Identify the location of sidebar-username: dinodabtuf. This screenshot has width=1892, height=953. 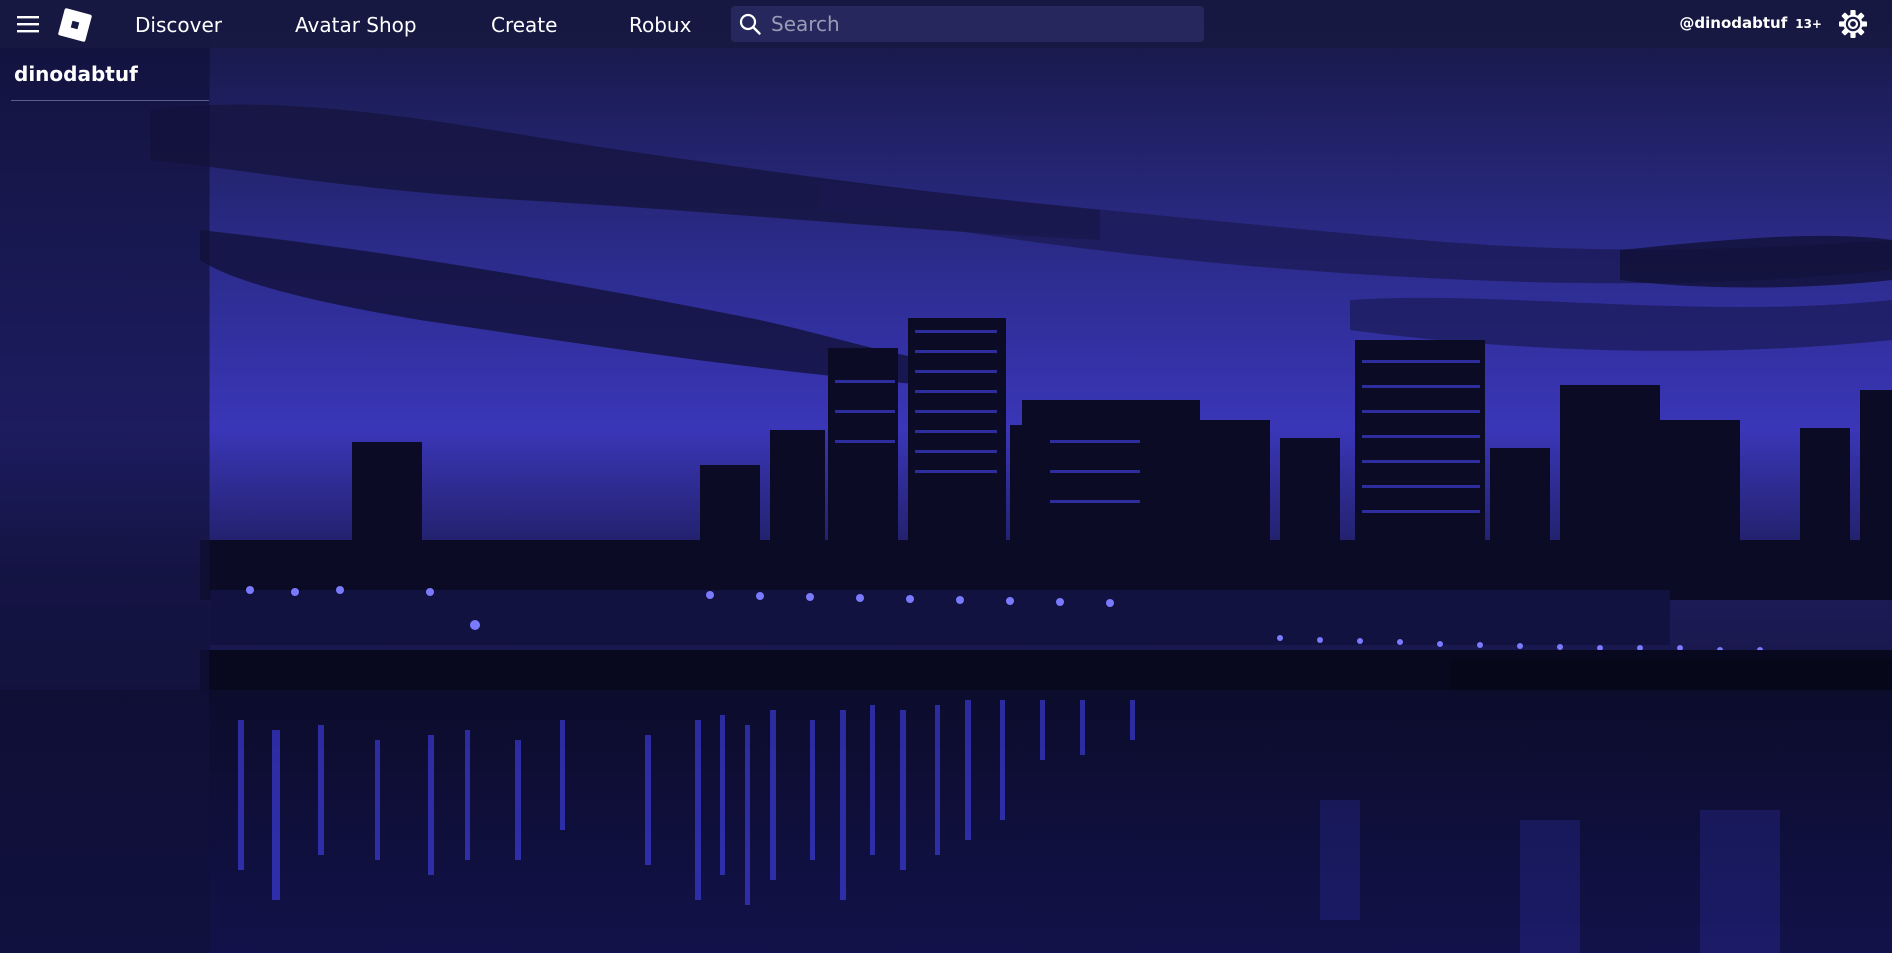
(76, 74).